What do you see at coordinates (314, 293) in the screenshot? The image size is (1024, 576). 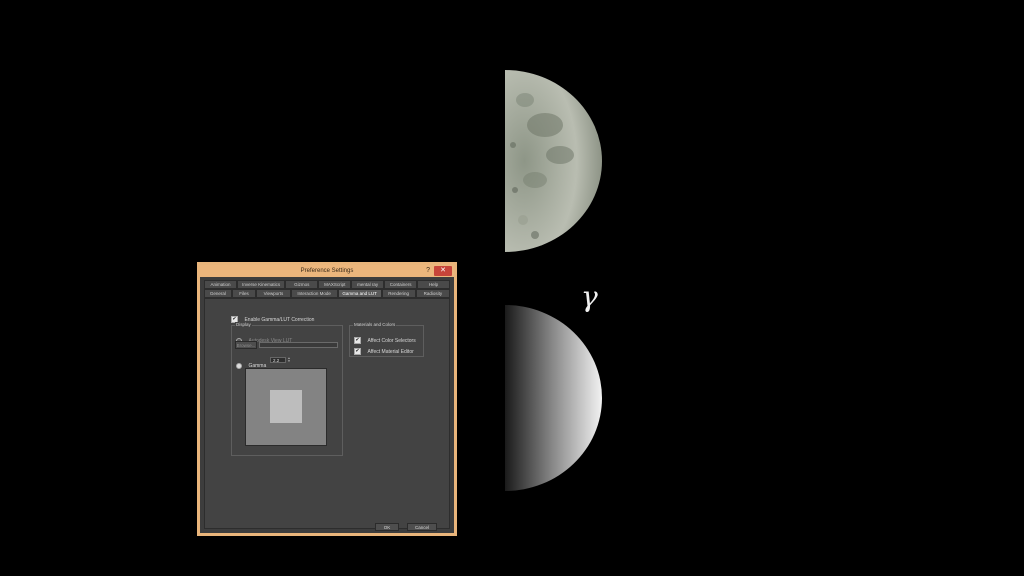 I see `tab-interaction-mode: Interaction Mode` at bounding box center [314, 293].